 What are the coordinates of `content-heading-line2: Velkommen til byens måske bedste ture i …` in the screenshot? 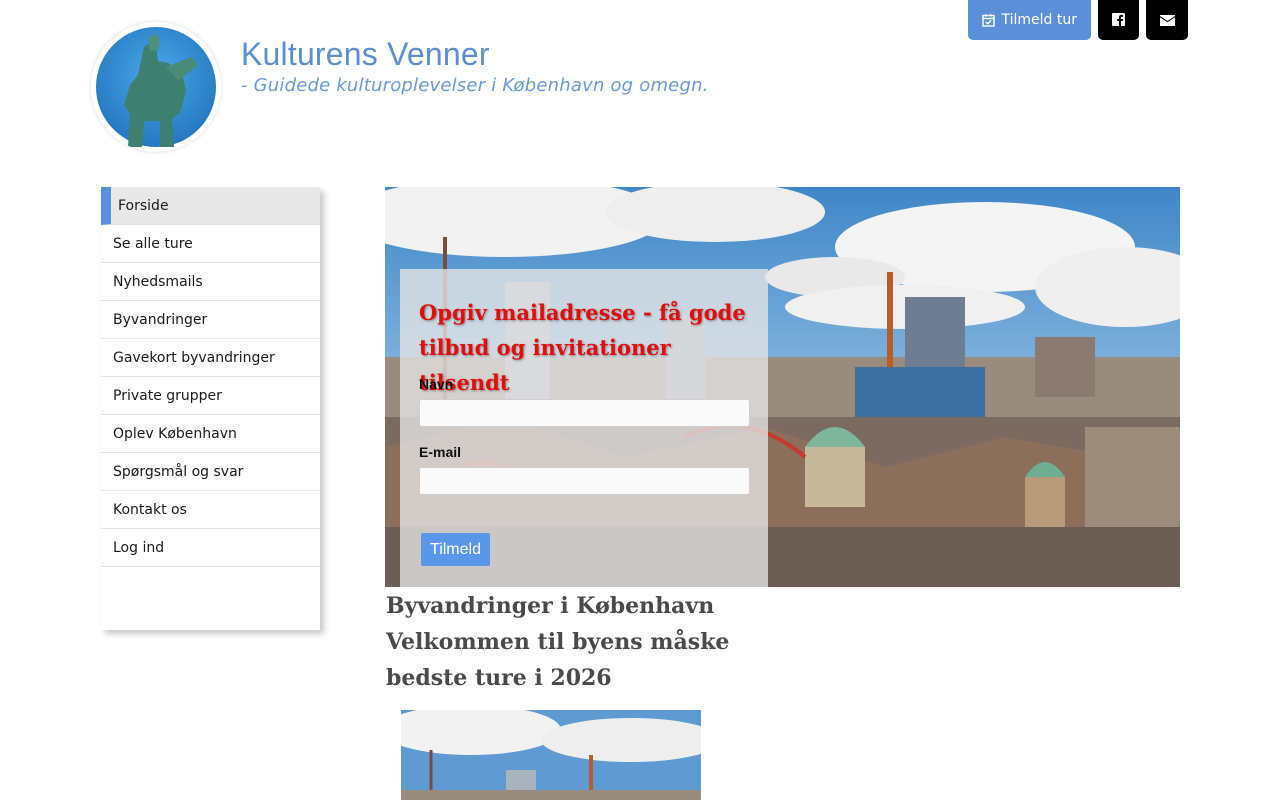 It's located at (558, 660).